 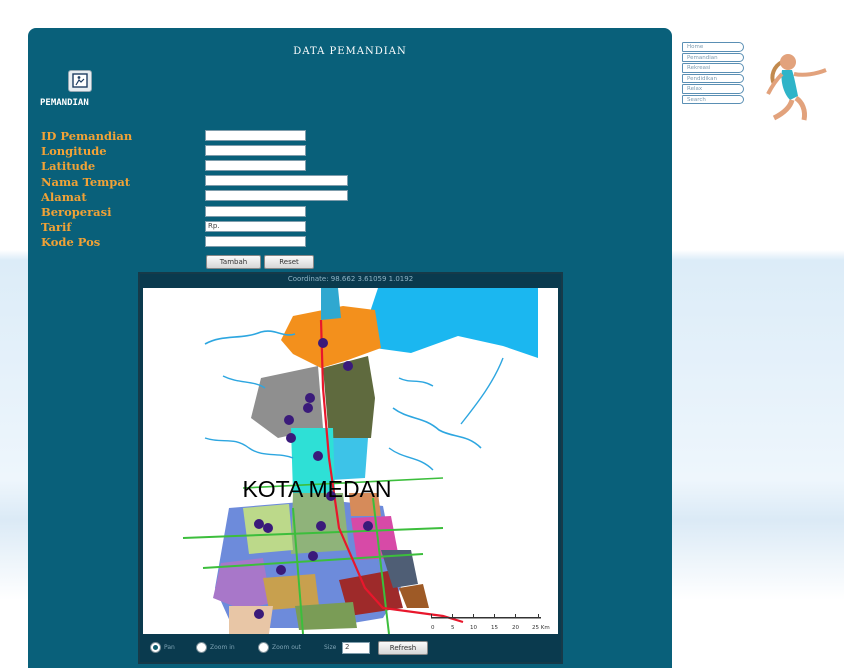 I want to click on tarif-input: Rp., so click(x=255, y=226).